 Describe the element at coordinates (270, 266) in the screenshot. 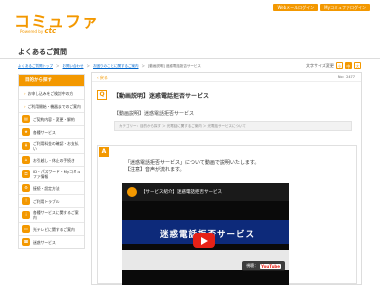

I see `youtube-logo-icon: YouTube` at that location.